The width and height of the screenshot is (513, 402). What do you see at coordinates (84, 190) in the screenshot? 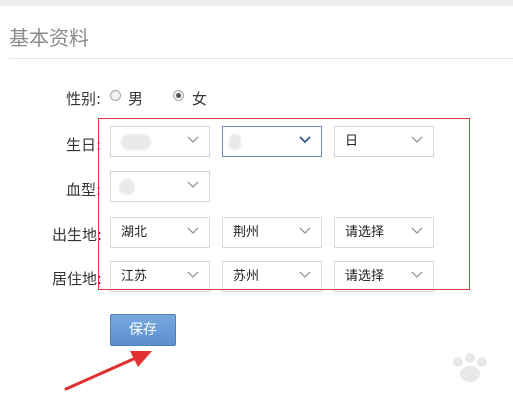
I see `blood-type-label: 血型:` at bounding box center [84, 190].